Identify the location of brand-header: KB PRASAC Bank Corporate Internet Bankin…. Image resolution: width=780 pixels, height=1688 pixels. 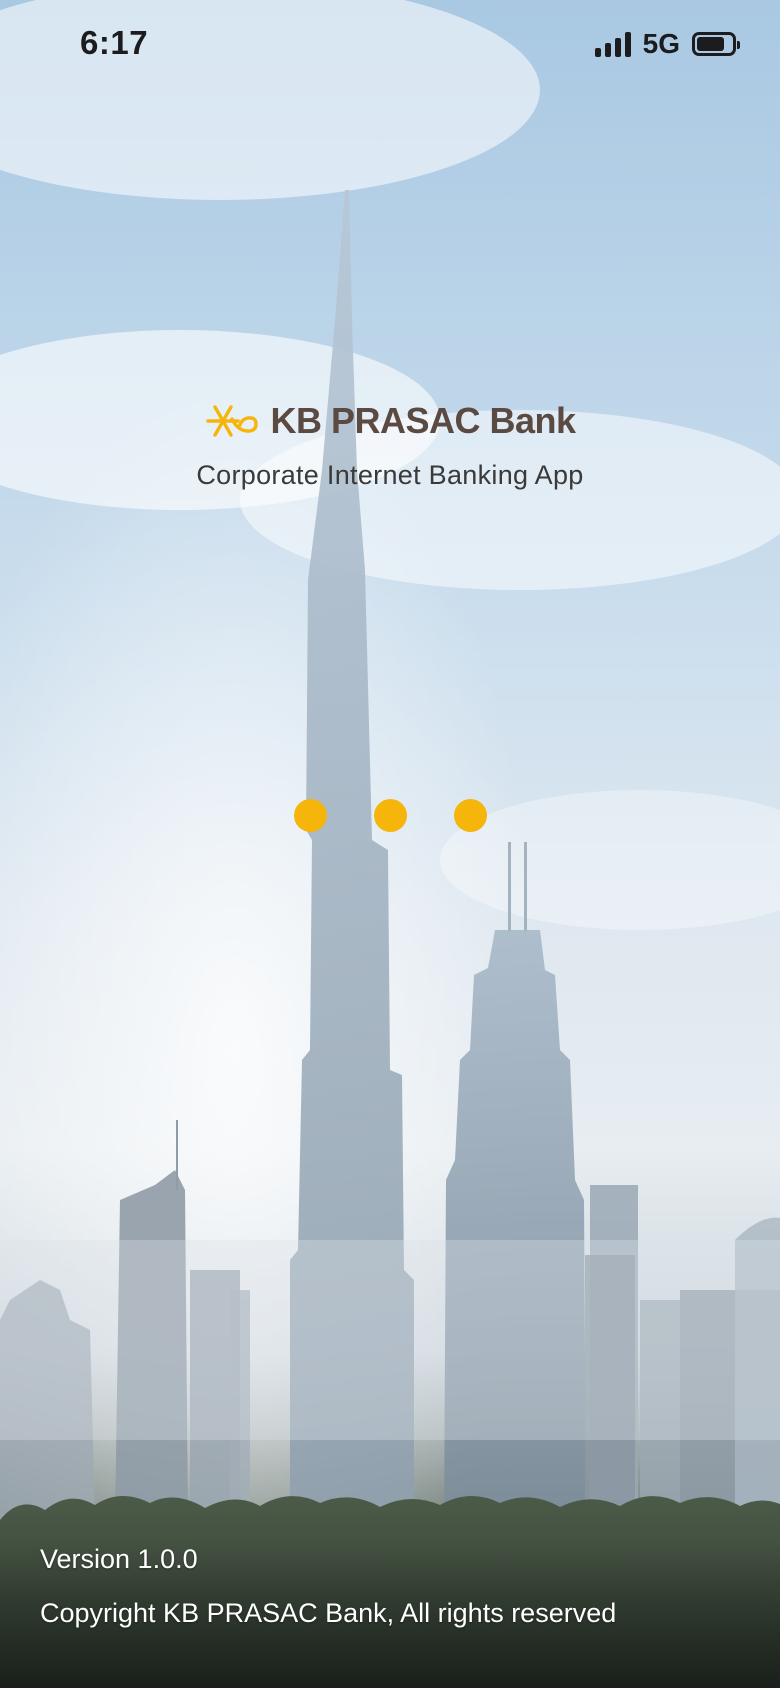
(390, 445).